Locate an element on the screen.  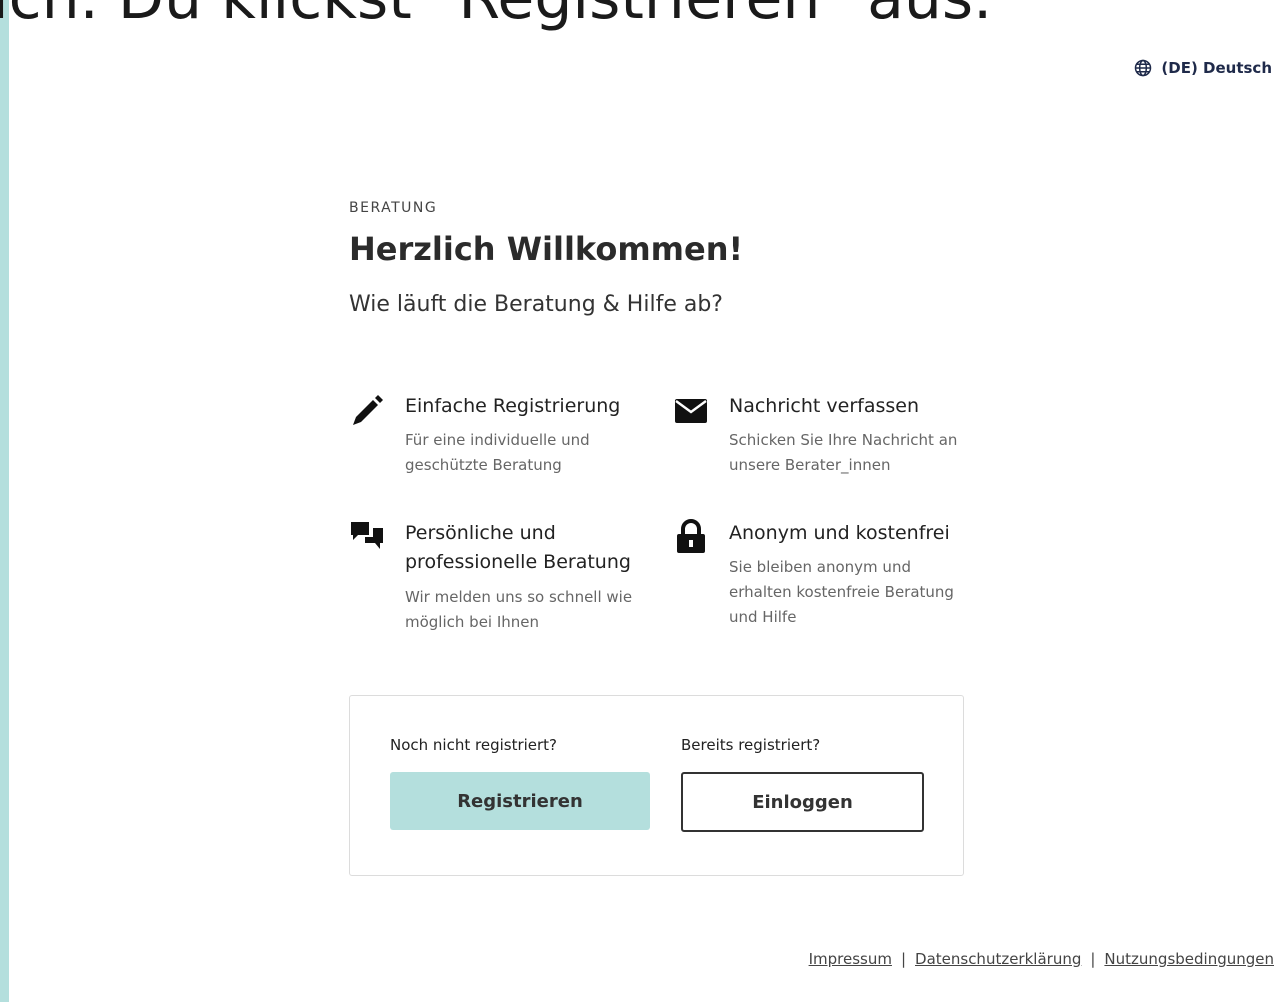
register-button: Registrieren is located at coordinates (520, 801).